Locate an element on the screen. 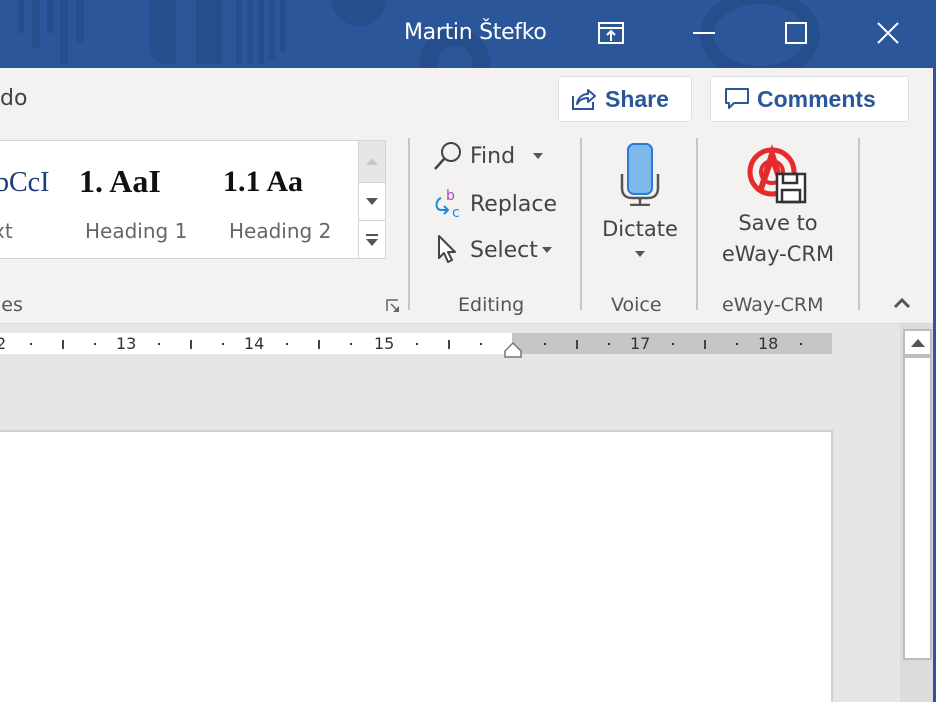  styles-dialog-launcher is located at coordinates (393, 307).